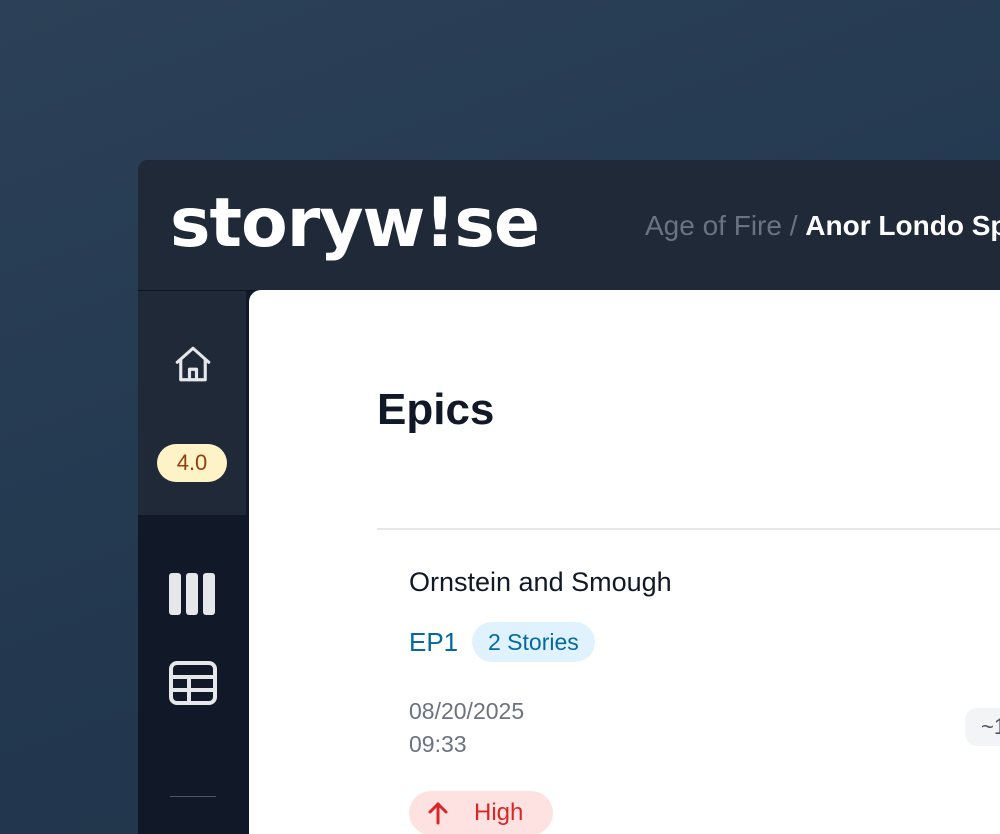 This screenshot has height=834, width=1000. What do you see at coordinates (193, 796) in the screenshot?
I see `sidebar-divider` at bounding box center [193, 796].